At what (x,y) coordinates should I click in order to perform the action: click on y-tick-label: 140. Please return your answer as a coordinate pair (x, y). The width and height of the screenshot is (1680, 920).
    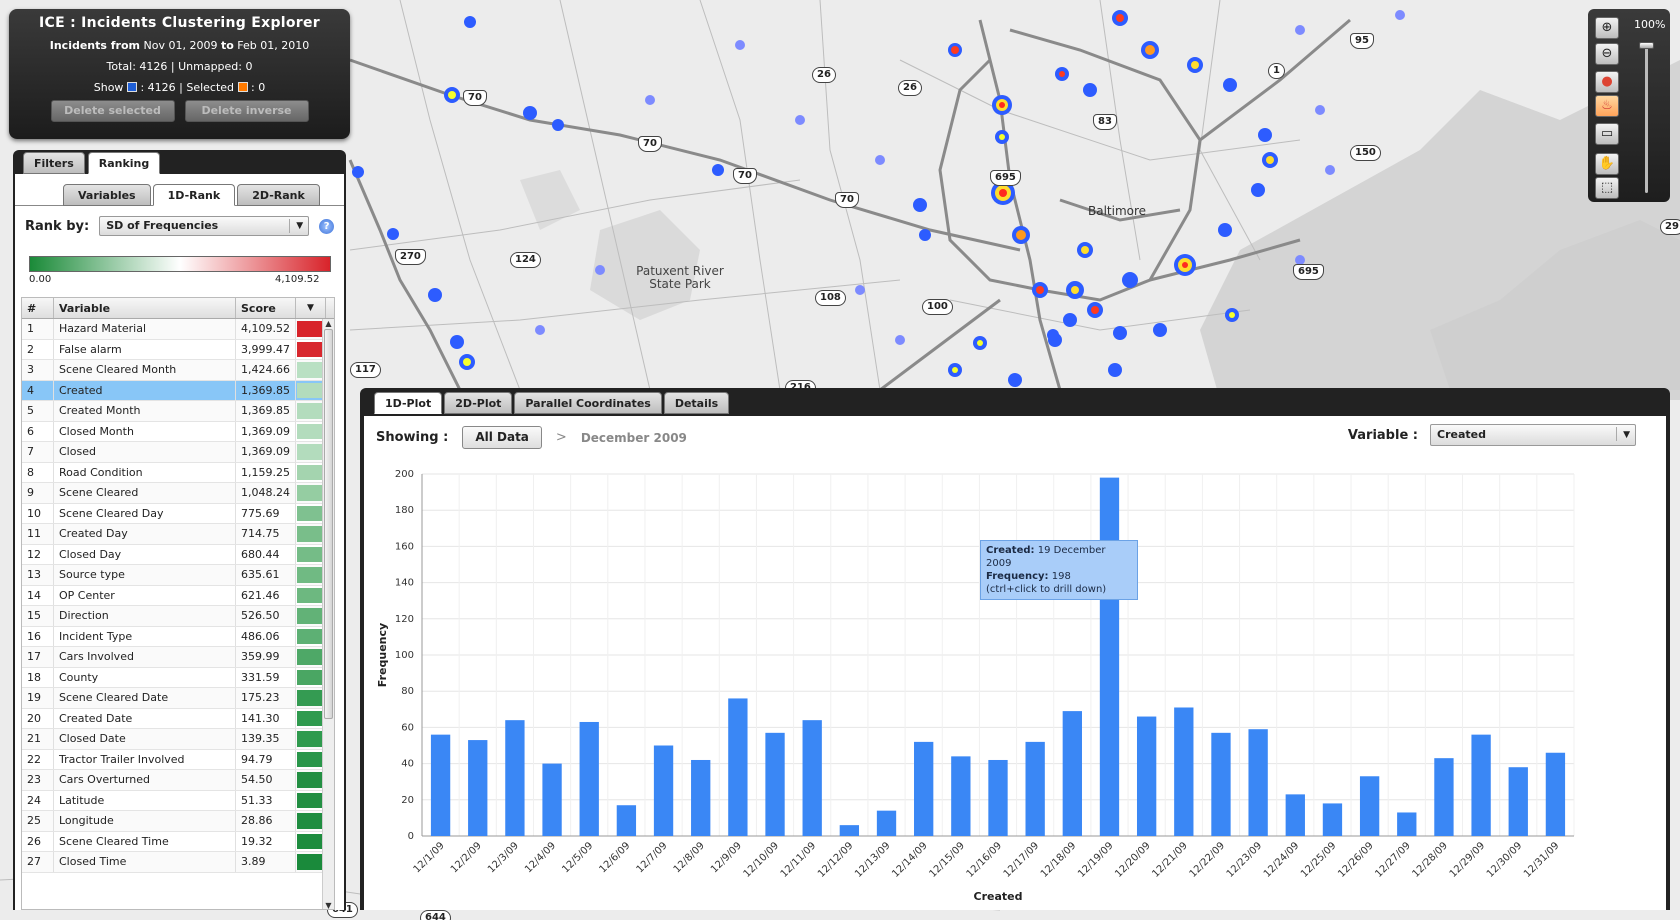
    Looking at the image, I should click on (404, 583).